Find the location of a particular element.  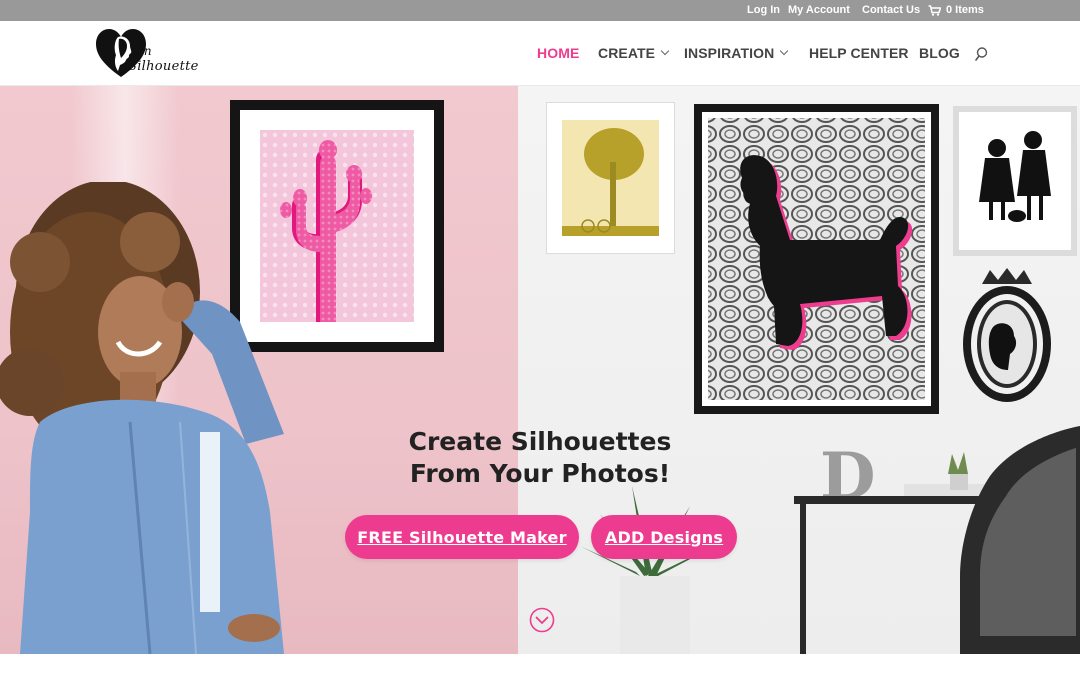

login-link: Log In is located at coordinates (763, 10).